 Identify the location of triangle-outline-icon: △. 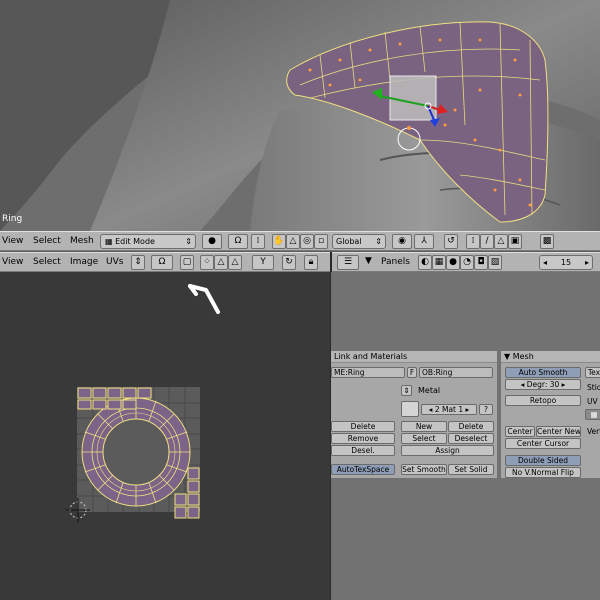
(235, 262).